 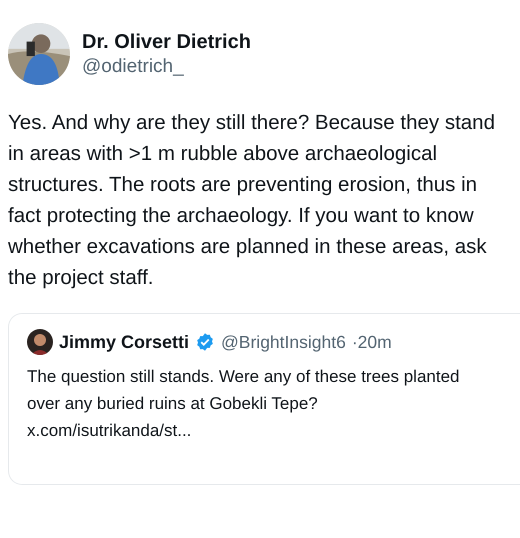 I want to click on quoted-author-handle: @BrightInsight6, so click(x=283, y=342).